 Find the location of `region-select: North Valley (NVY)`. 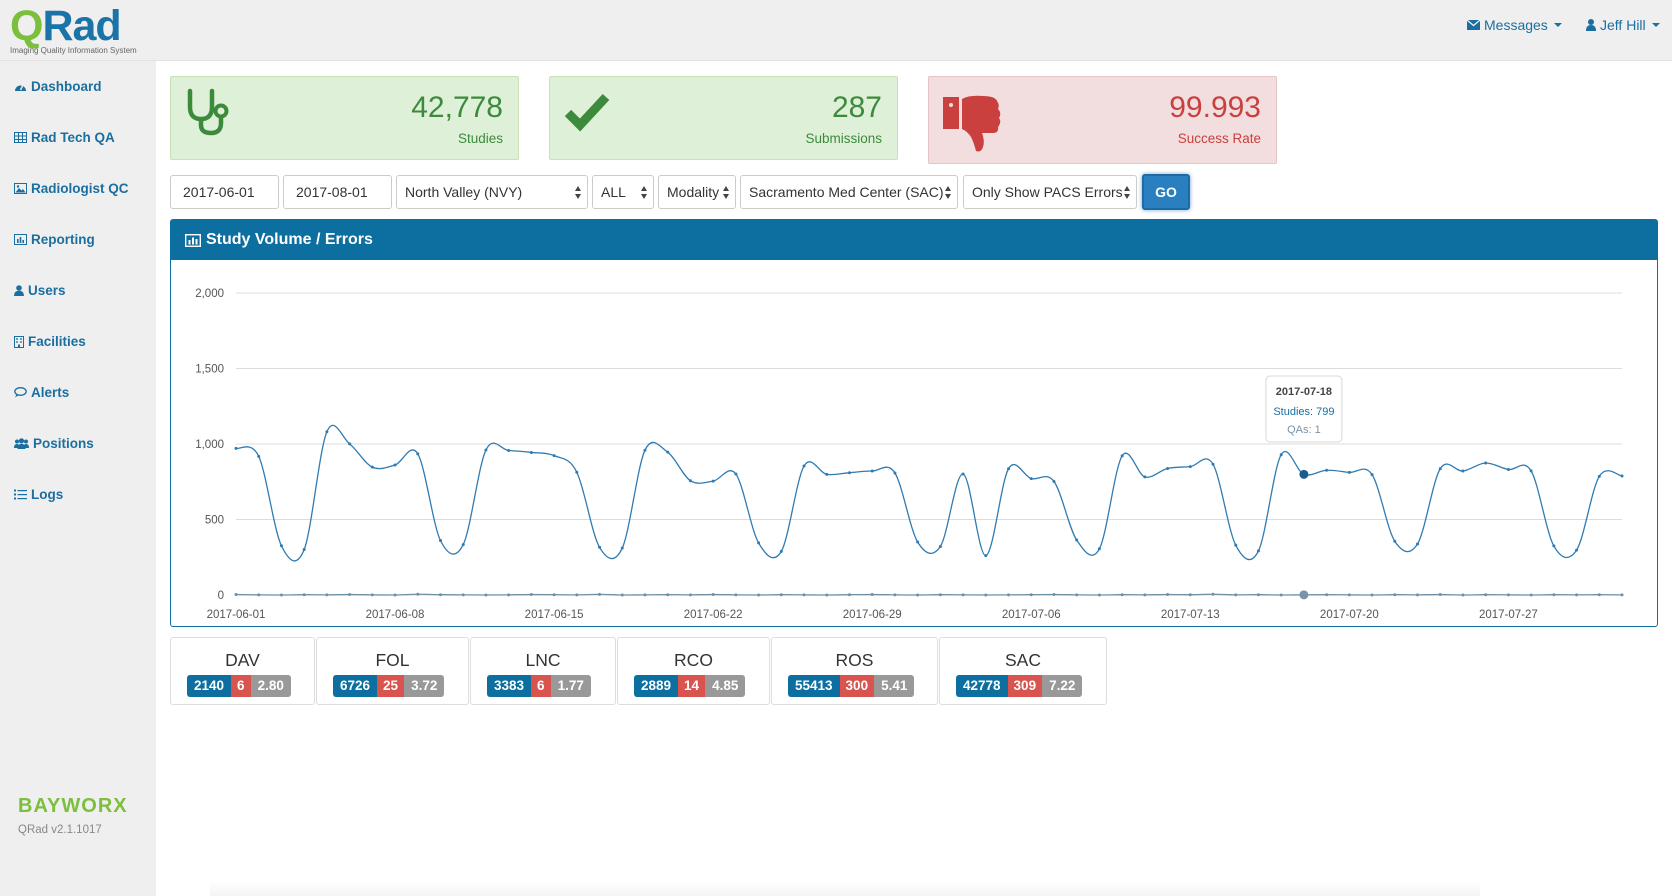

region-select: North Valley (NVY) is located at coordinates (492, 192).